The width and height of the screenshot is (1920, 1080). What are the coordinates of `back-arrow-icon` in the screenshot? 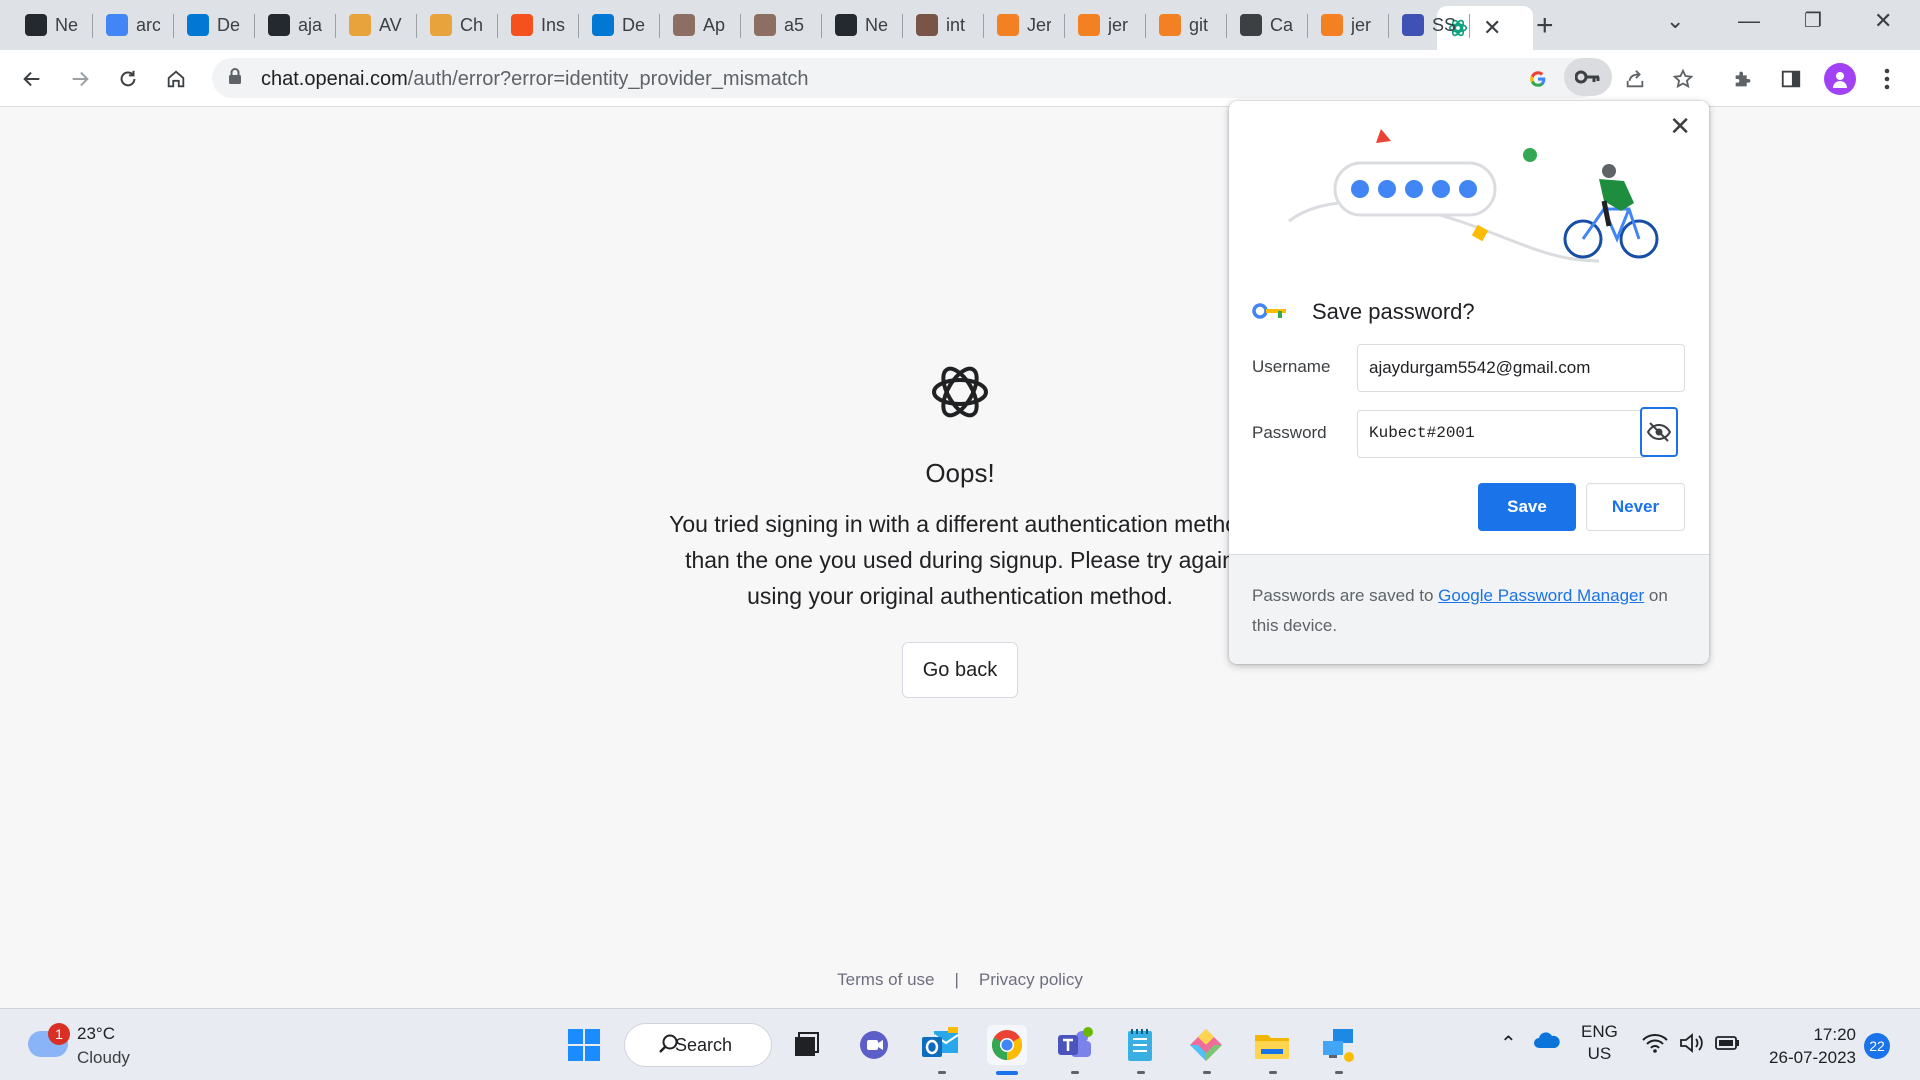 It's located at (32, 79).